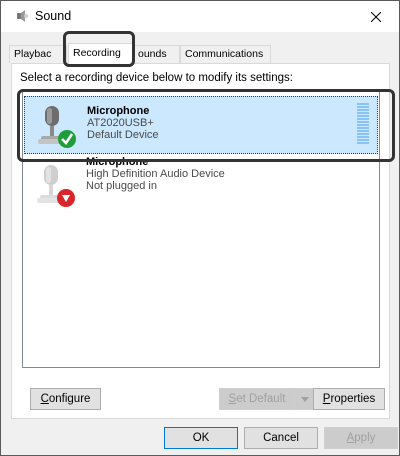  I want to click on apply-button: Apply, so click(361, 438).